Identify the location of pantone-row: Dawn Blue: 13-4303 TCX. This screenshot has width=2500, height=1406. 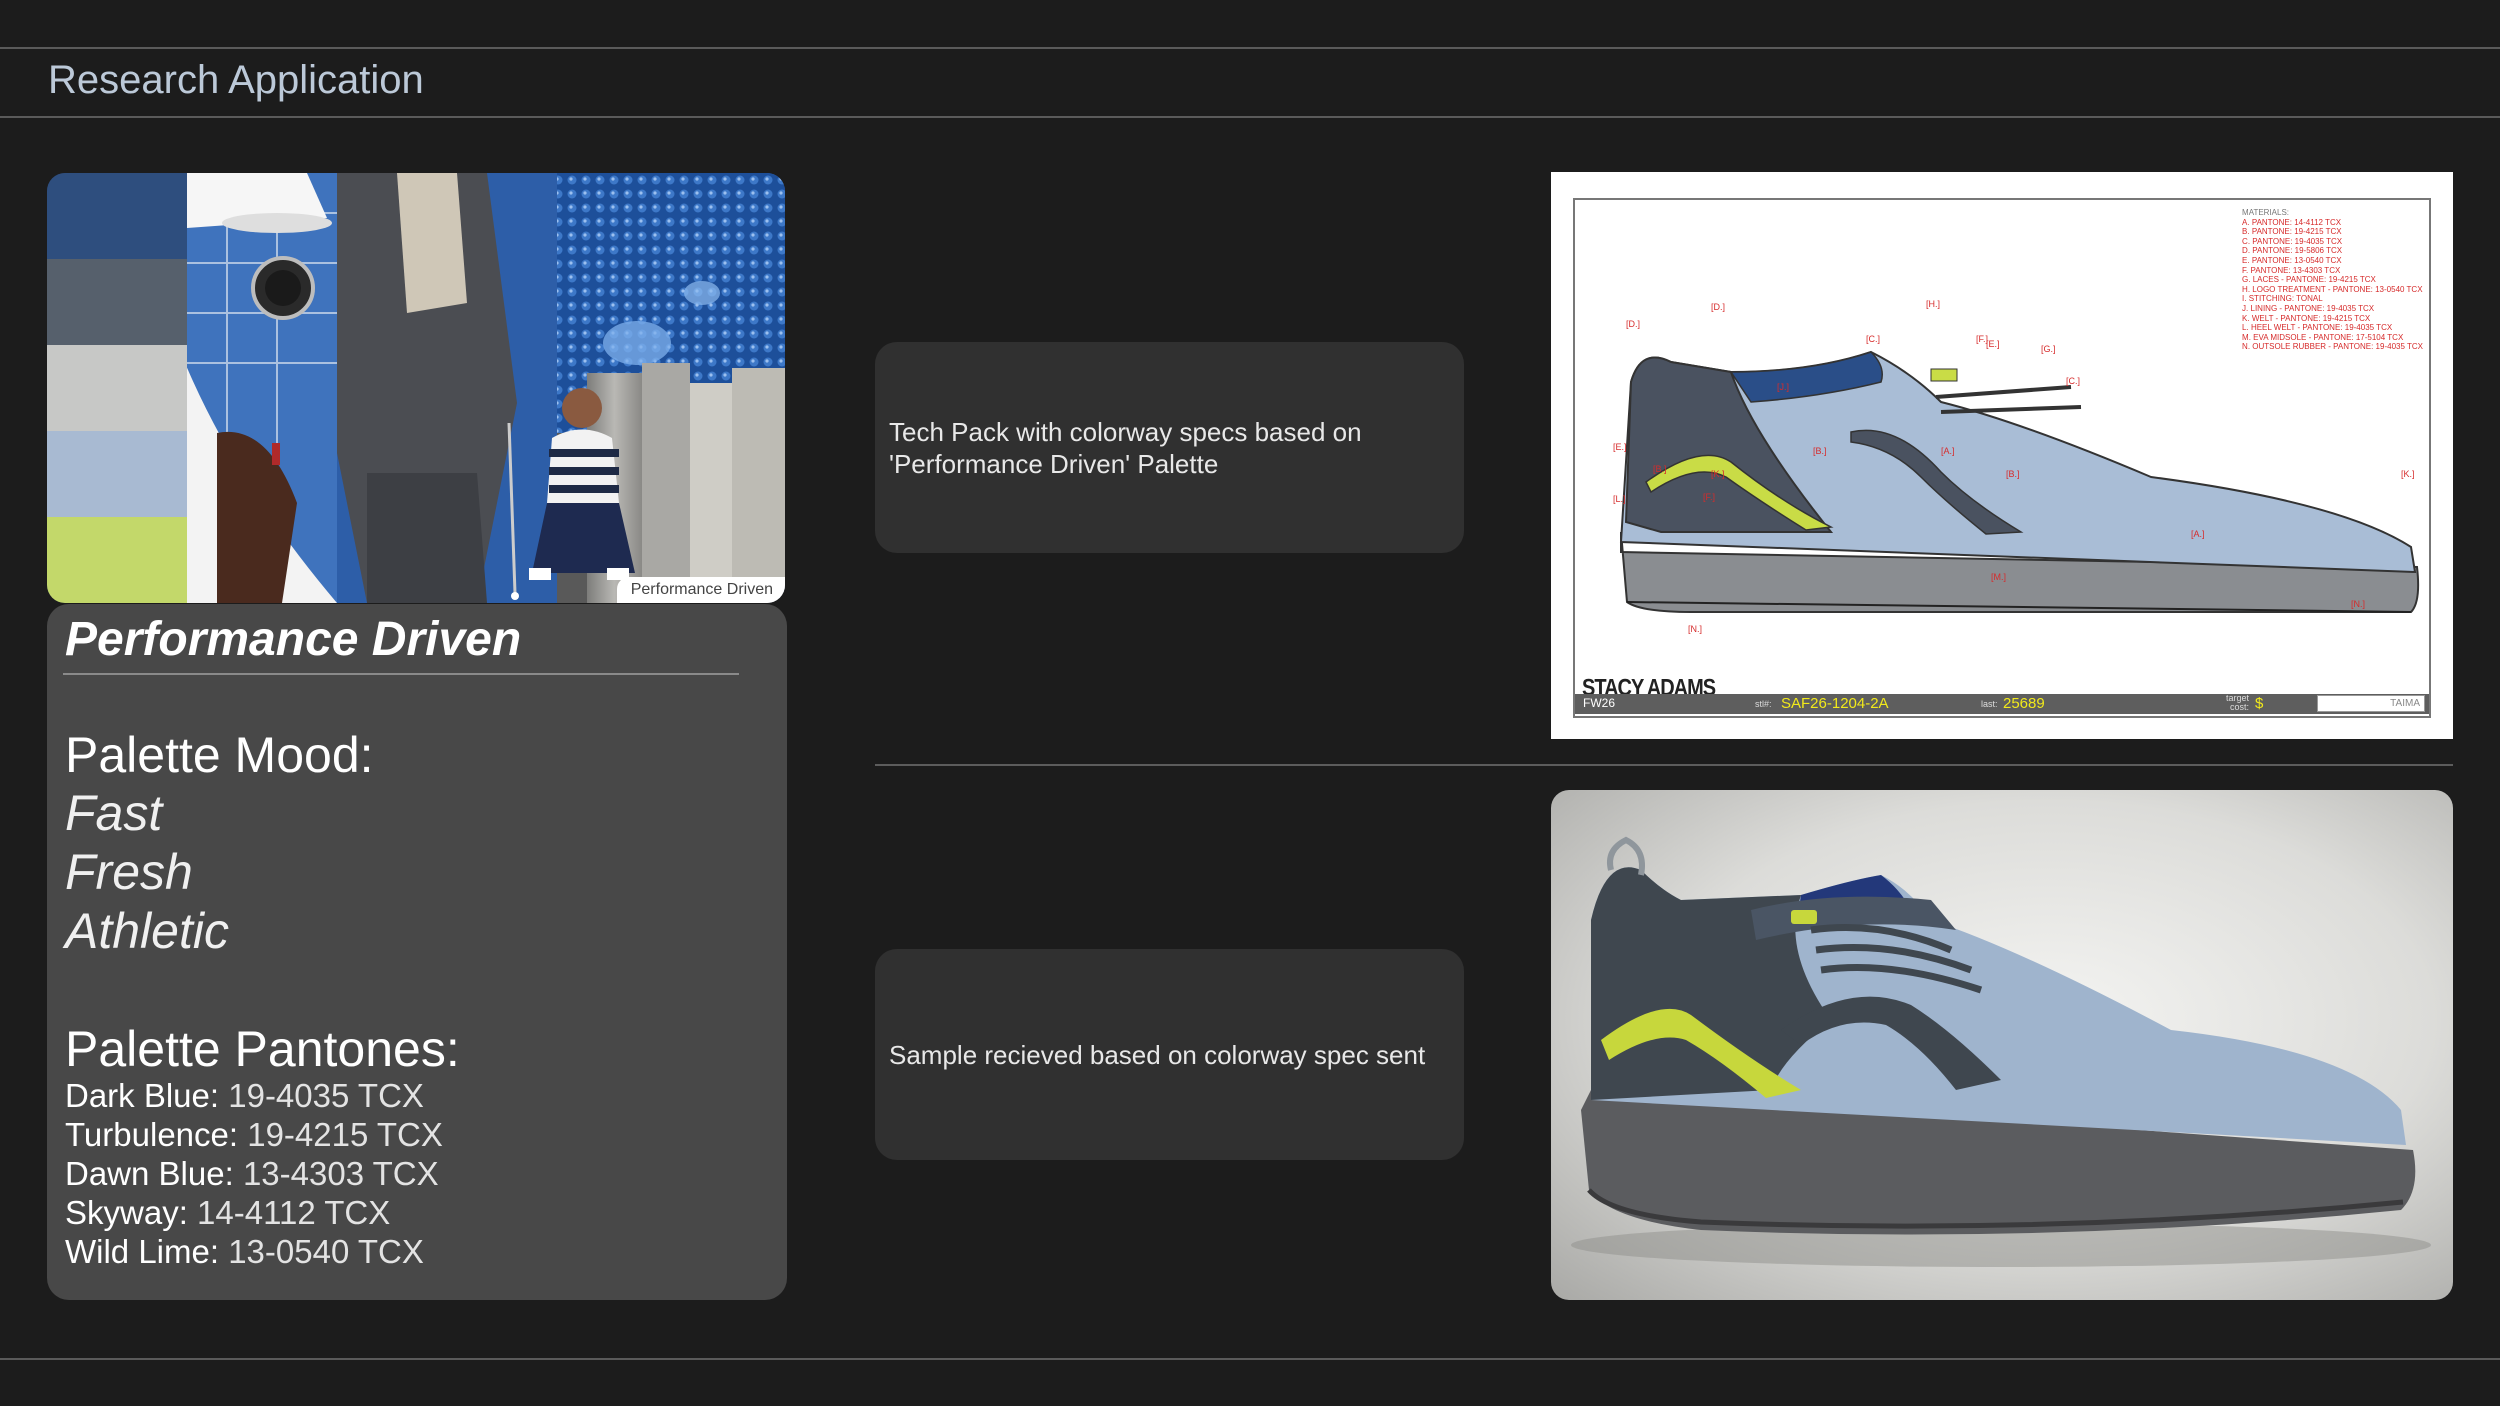
(254, 1173).